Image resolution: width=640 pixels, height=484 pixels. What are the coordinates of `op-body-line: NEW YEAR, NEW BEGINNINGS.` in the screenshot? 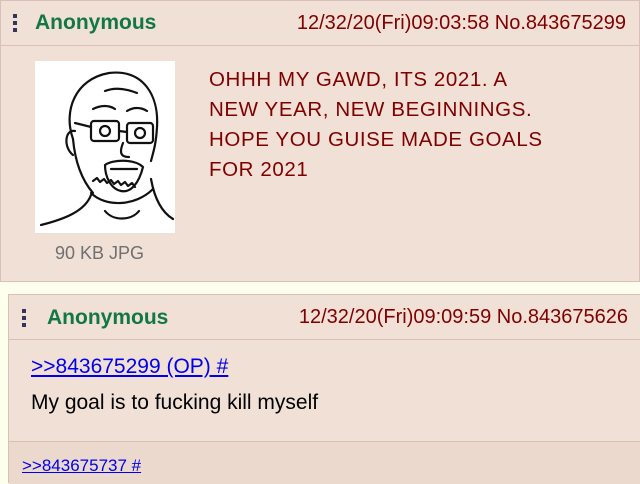 It's located at (371, 109).